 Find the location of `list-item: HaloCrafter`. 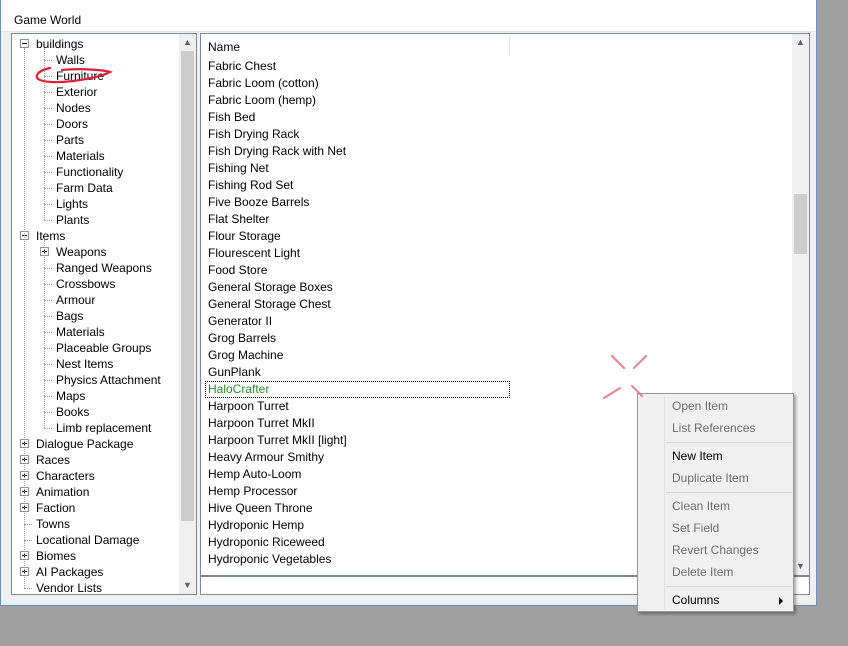

list-item: HaloCrafter is located at coordinates (357, 389).